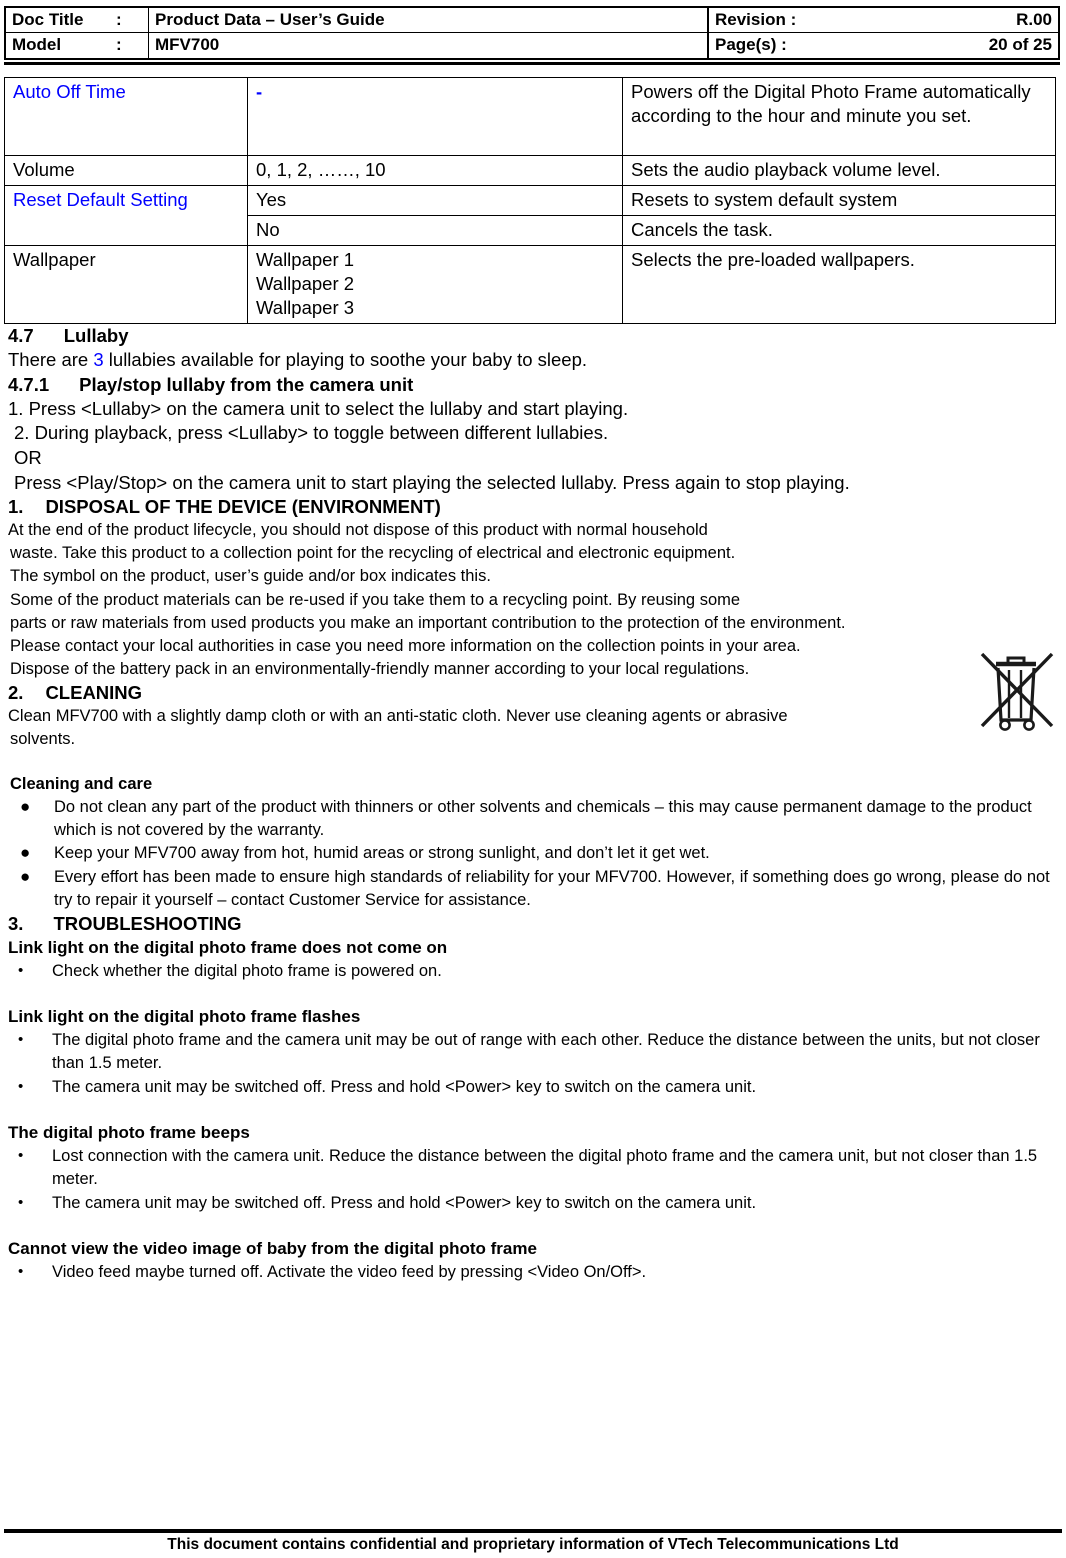 This screenshot has height=1558, width=1066. I want to click on setting-description: Sets the audio playback volume level., so click(839, 170).